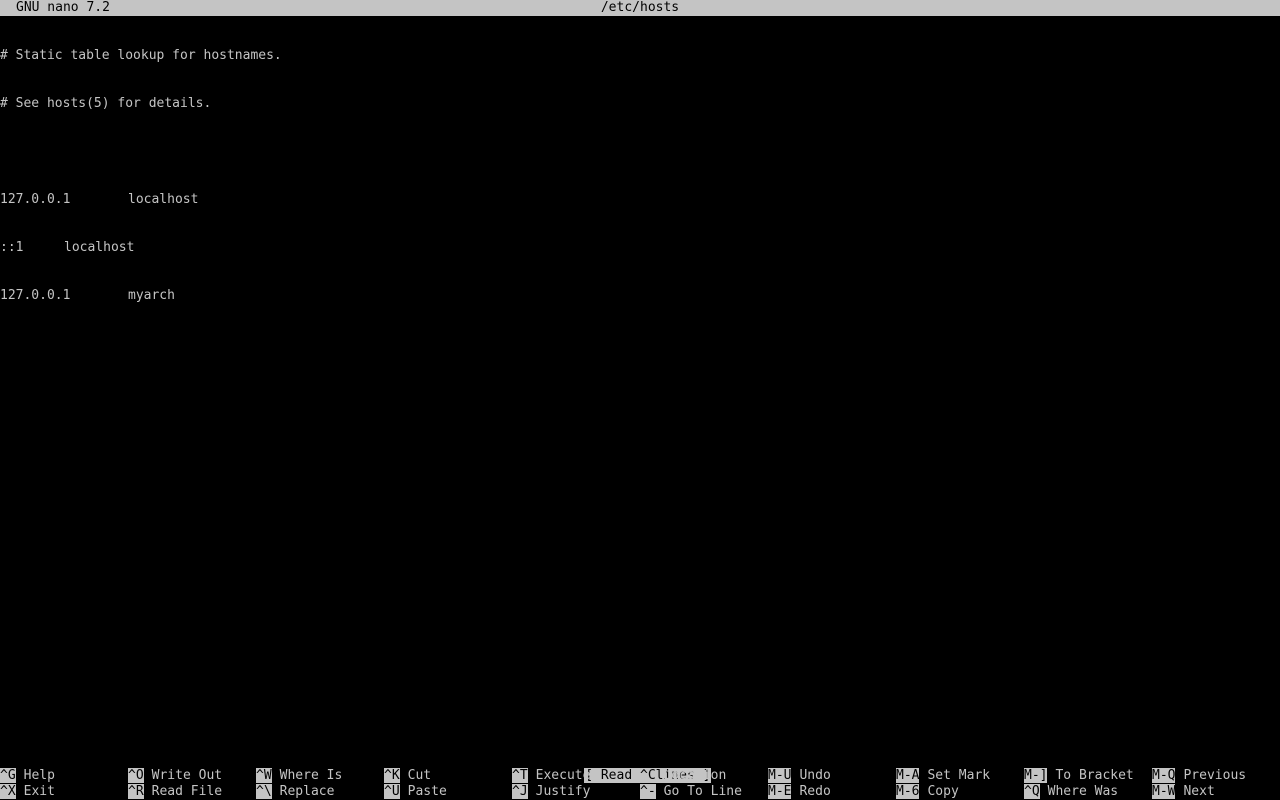  What do you see at coordinates (563, 775) in the screenshot?
I see `shortcut-label: Execute` at bounding box center [563, 775].